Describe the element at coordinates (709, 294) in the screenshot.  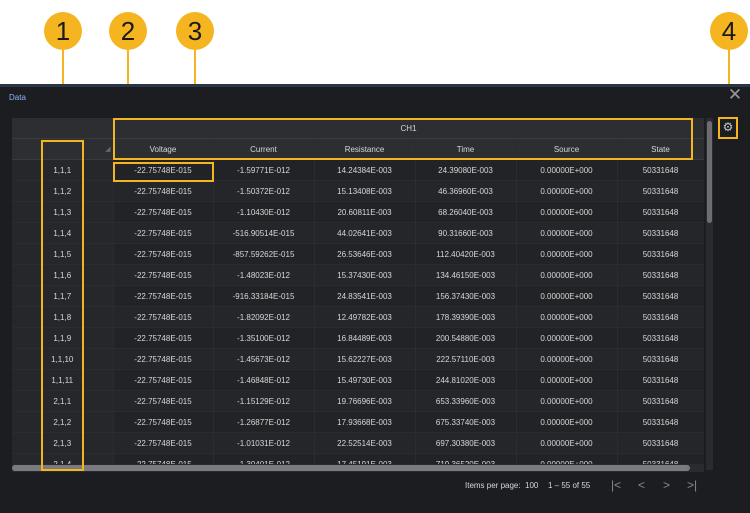
I see `vertical-scrollbar` at that location.